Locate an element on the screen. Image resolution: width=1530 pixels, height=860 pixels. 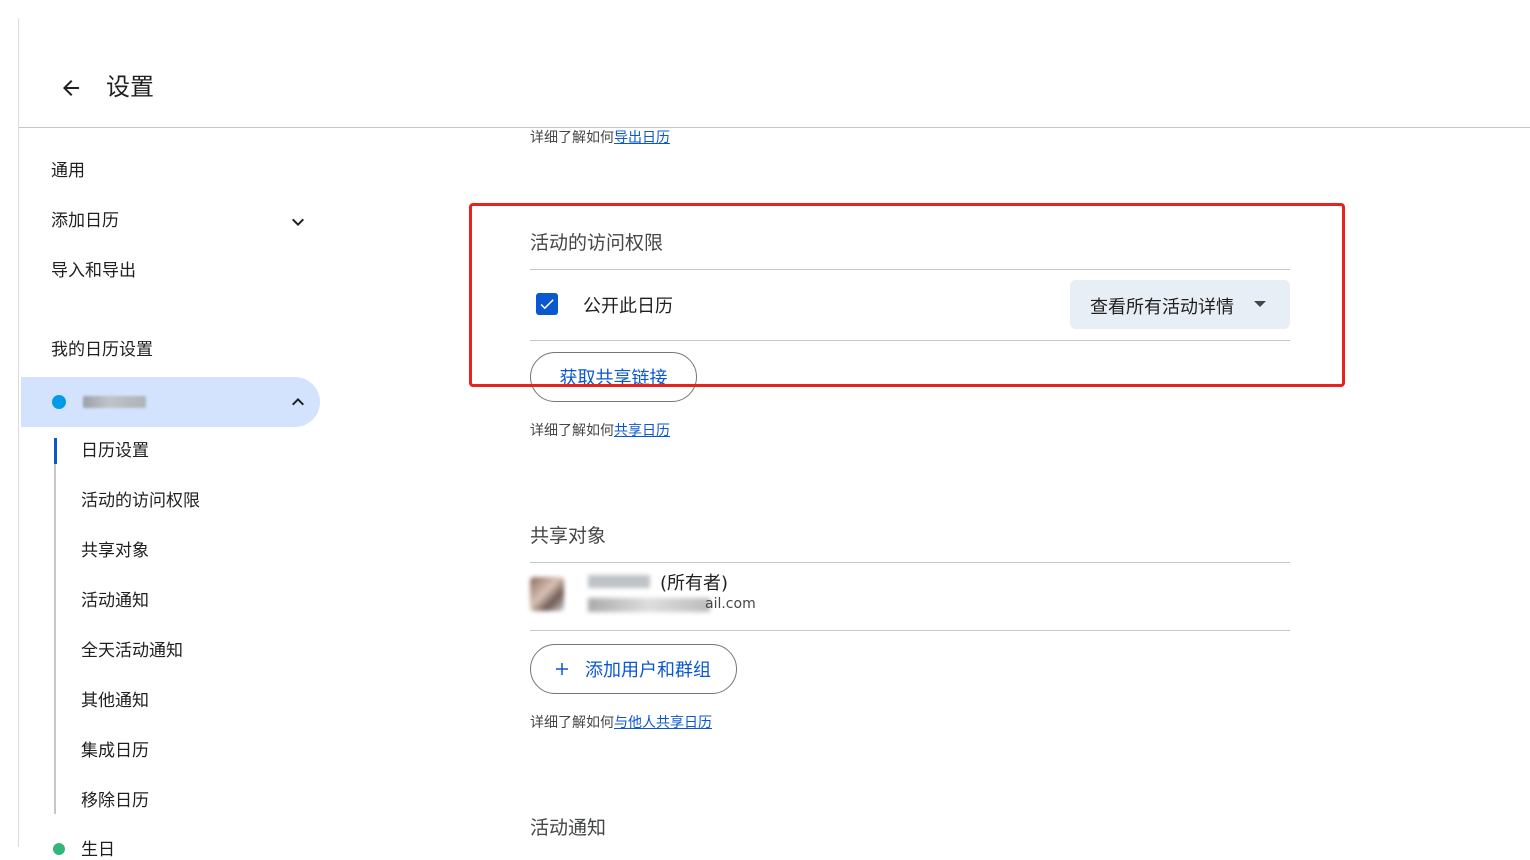
chevron-down-icon is located at coordinates (298, 222).